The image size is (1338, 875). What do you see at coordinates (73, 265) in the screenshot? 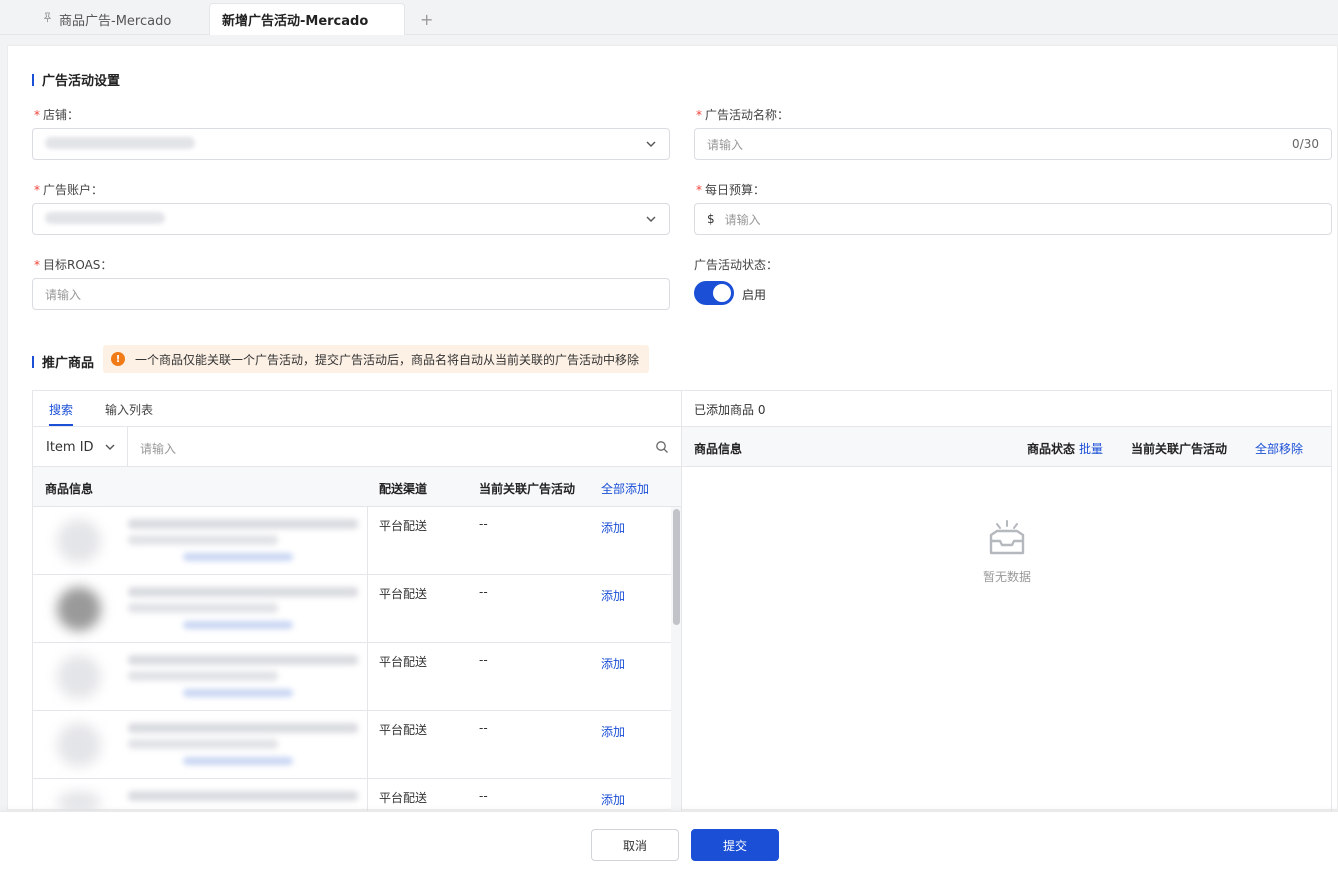
I see `target-roas-label: * 目标ROAS：` at bounding box center [73, 265].